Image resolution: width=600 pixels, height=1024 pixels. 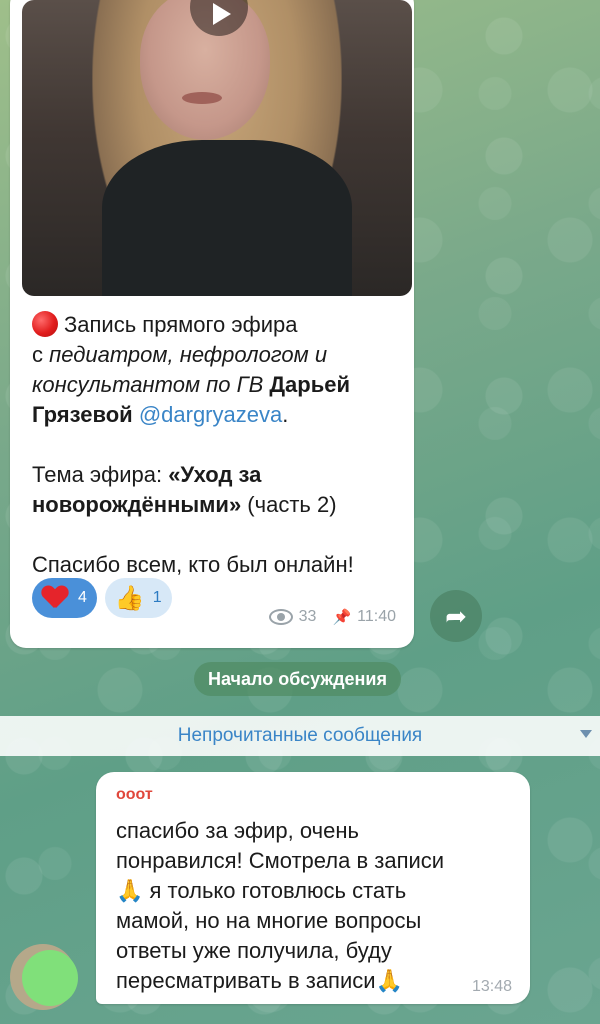 I want to click on thumbs-up-icon: 👍, so click(x=129, y=598).